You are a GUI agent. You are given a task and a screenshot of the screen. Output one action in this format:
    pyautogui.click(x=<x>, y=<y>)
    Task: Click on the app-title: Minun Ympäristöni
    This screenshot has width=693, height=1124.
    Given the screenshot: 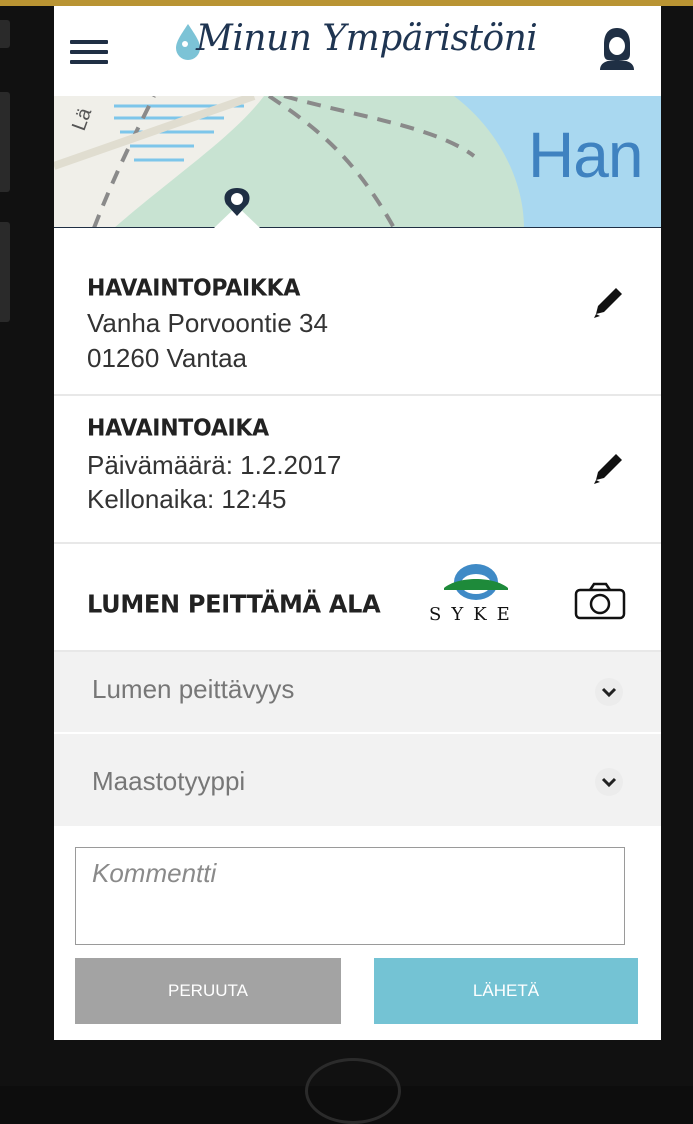 What is the action you would take?
    pyautogui.click(x=367, y=38)
    